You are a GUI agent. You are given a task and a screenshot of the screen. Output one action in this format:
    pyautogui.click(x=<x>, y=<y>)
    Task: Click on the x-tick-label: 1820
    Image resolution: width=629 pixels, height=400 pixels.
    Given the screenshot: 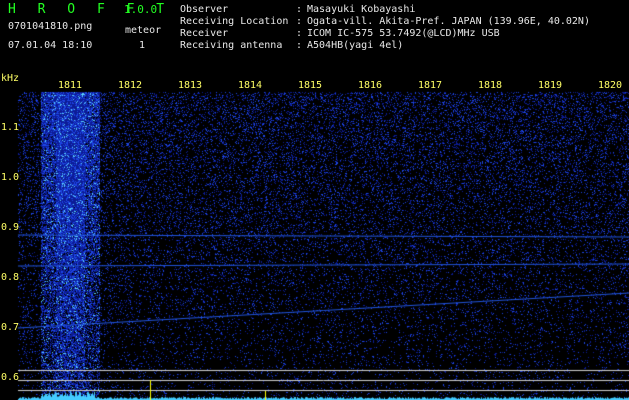 What is the action you would take?
    pyautogui.click(x=610, y=85)
    